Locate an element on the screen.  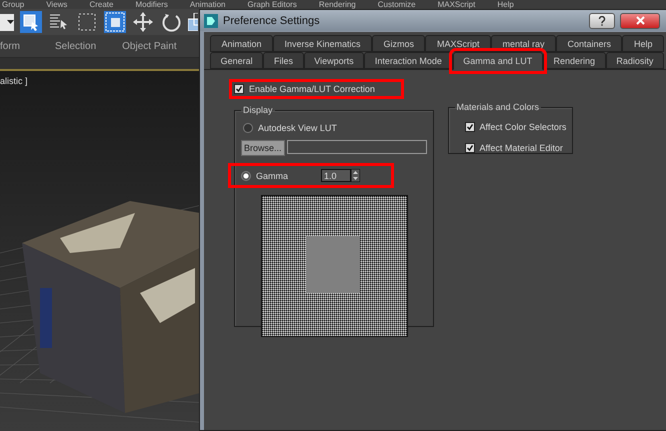
settings-tab: Inverse Kinematics is located at coordinates (322, 43).